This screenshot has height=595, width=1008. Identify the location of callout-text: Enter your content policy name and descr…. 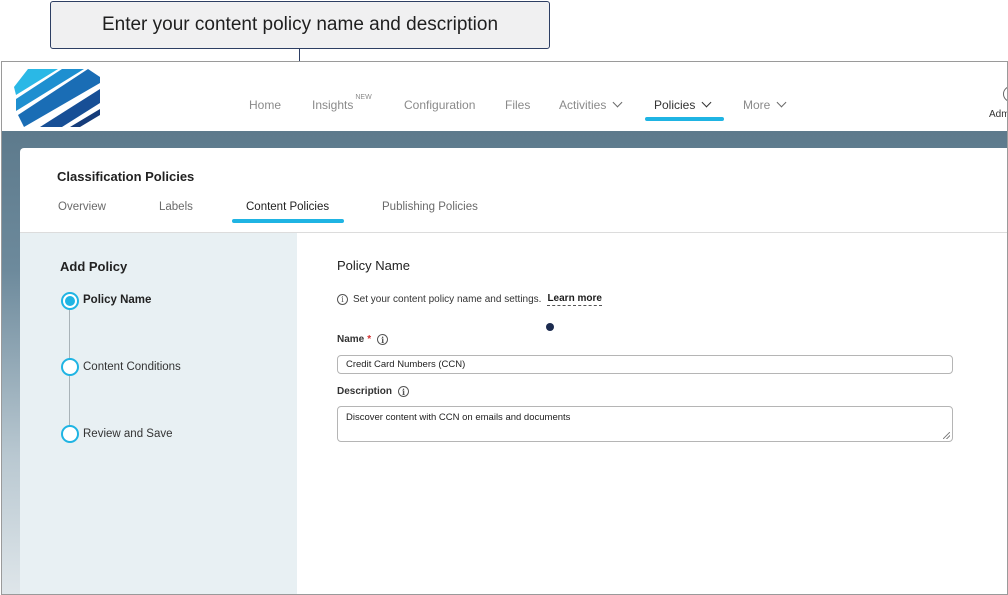
(300, 24).